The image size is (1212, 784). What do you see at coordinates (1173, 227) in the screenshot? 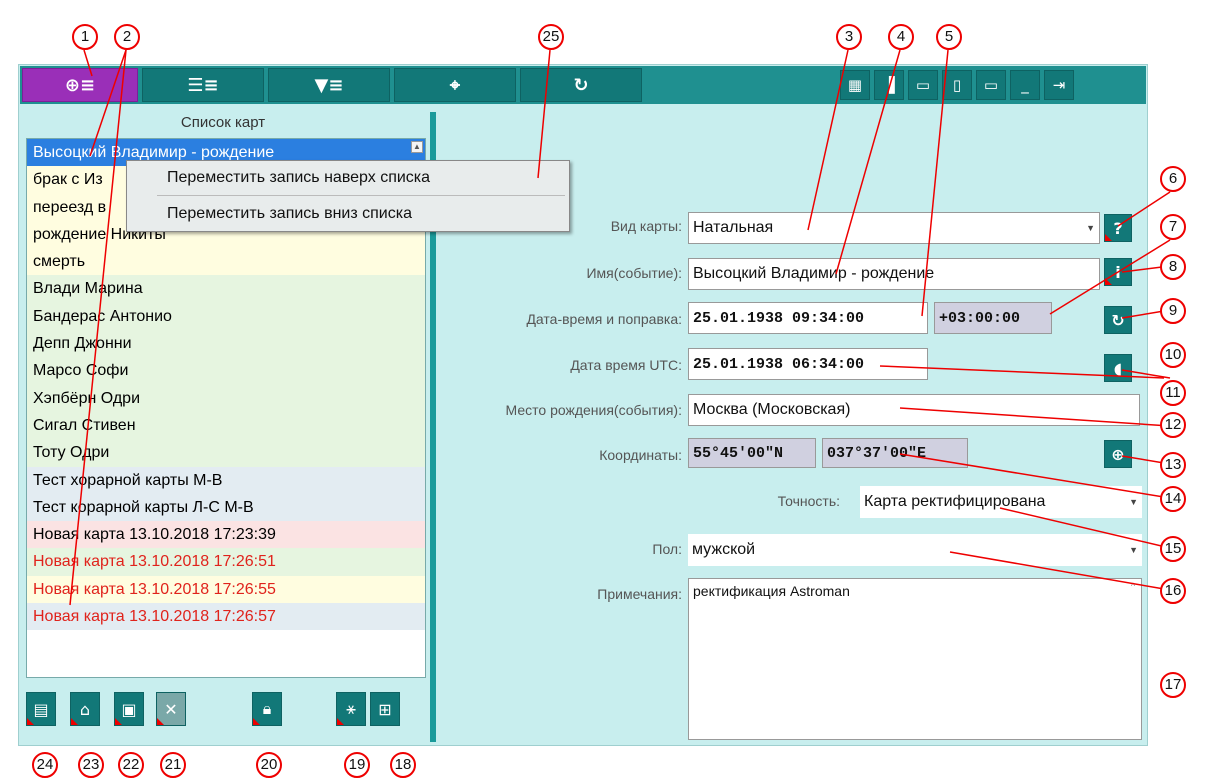
I see `callout-marker: 7` at bounding box center [1173, 227].